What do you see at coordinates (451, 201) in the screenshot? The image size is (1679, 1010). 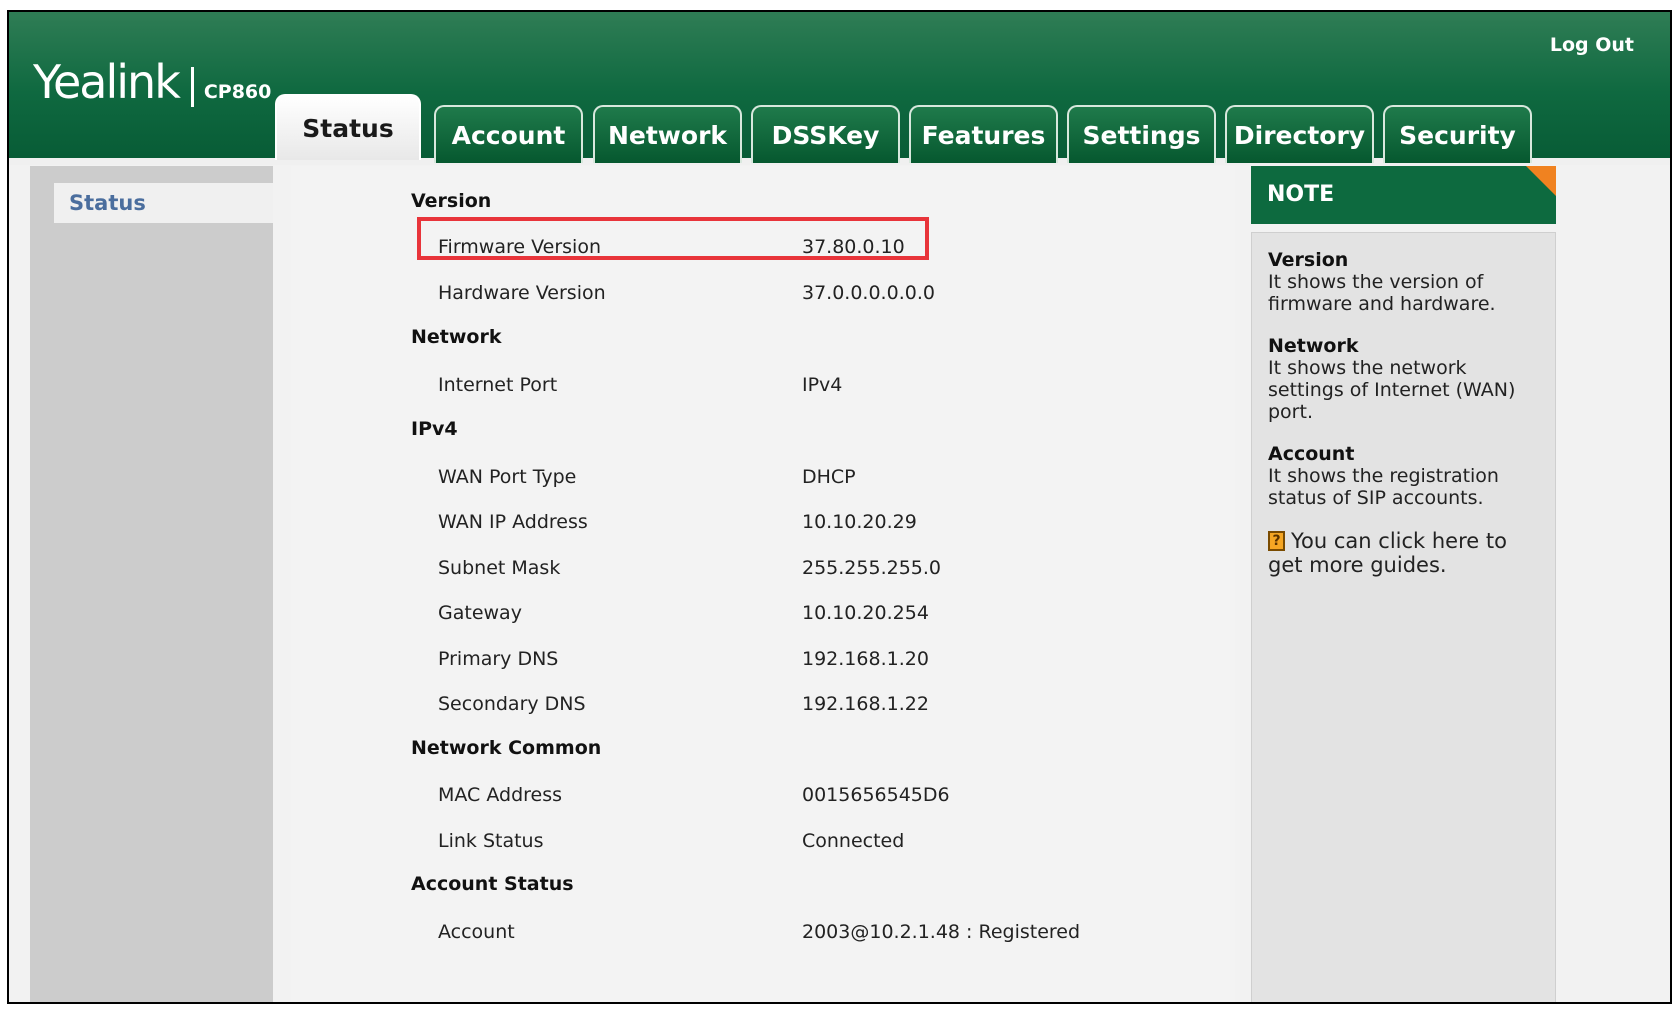 I see `section-version-title: Version` at bounding box center [451, 201].